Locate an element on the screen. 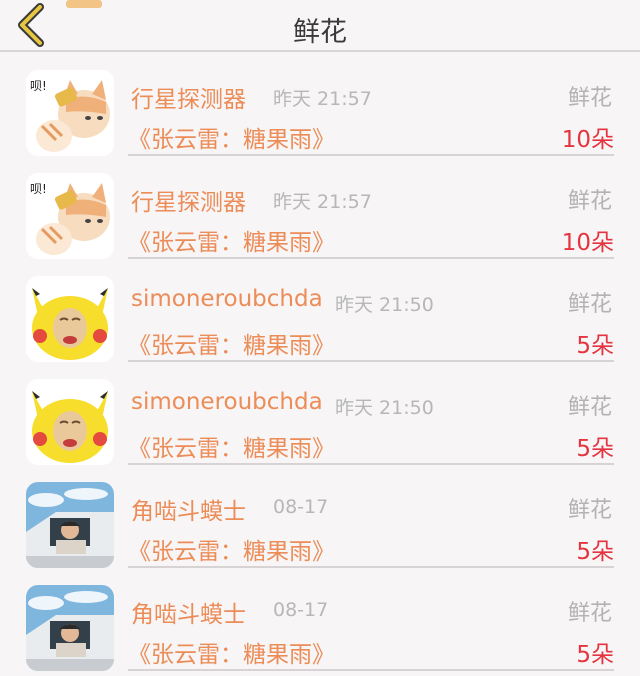  partial-avatar-fragment is located at coordinates (84, 4).